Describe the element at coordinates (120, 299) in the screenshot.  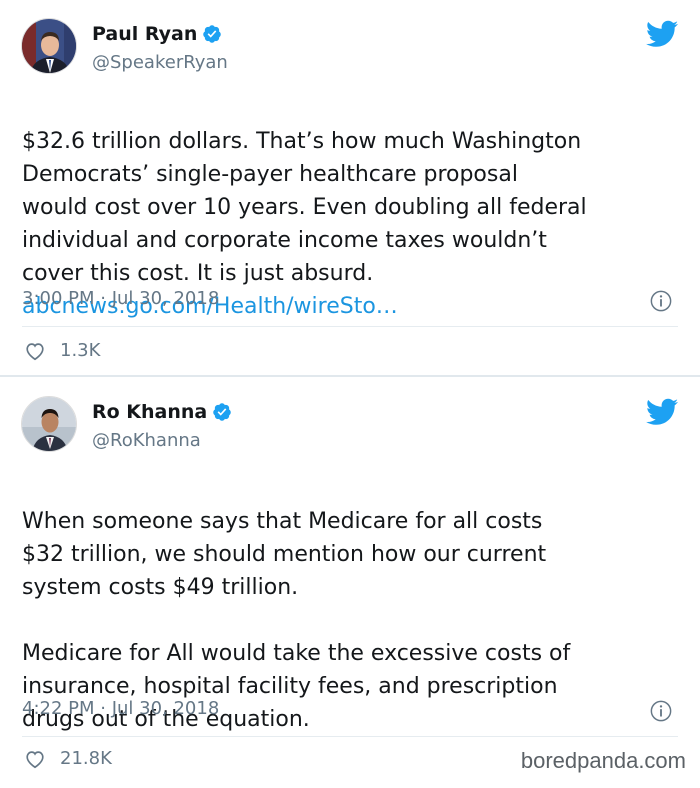
I see `tweet-timestamp: 3:00 PM · Jul 30, 2018` at that location.